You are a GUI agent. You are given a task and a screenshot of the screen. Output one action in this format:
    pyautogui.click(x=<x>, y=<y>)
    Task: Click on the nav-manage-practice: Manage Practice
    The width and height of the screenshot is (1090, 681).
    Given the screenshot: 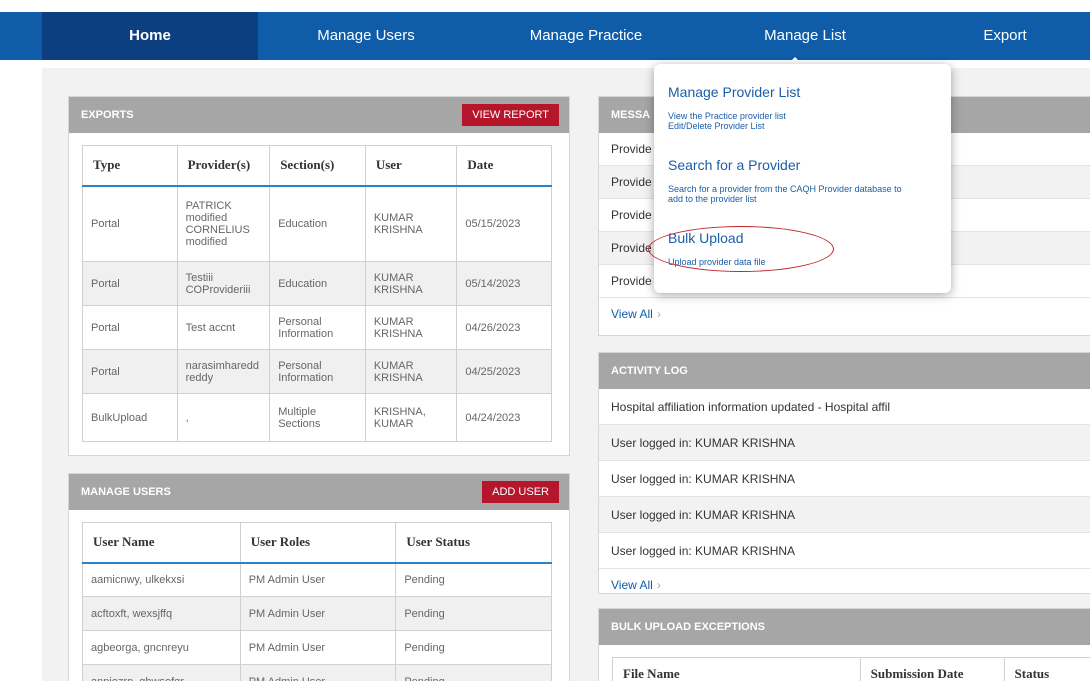 What is the action you would take?
    pyautogui.click(x=586, y=36)
    